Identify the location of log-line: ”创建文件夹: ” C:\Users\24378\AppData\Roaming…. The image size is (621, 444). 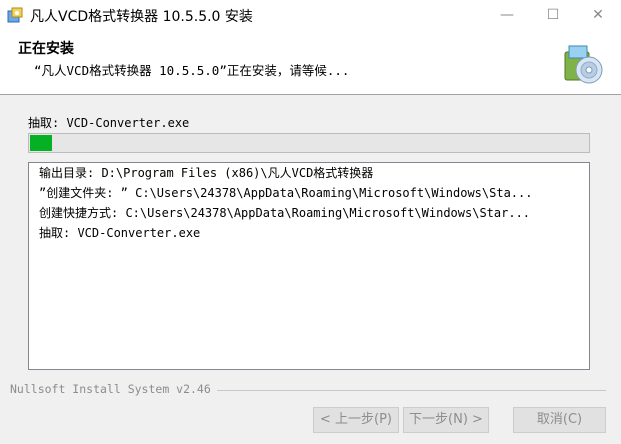
(286, 193).